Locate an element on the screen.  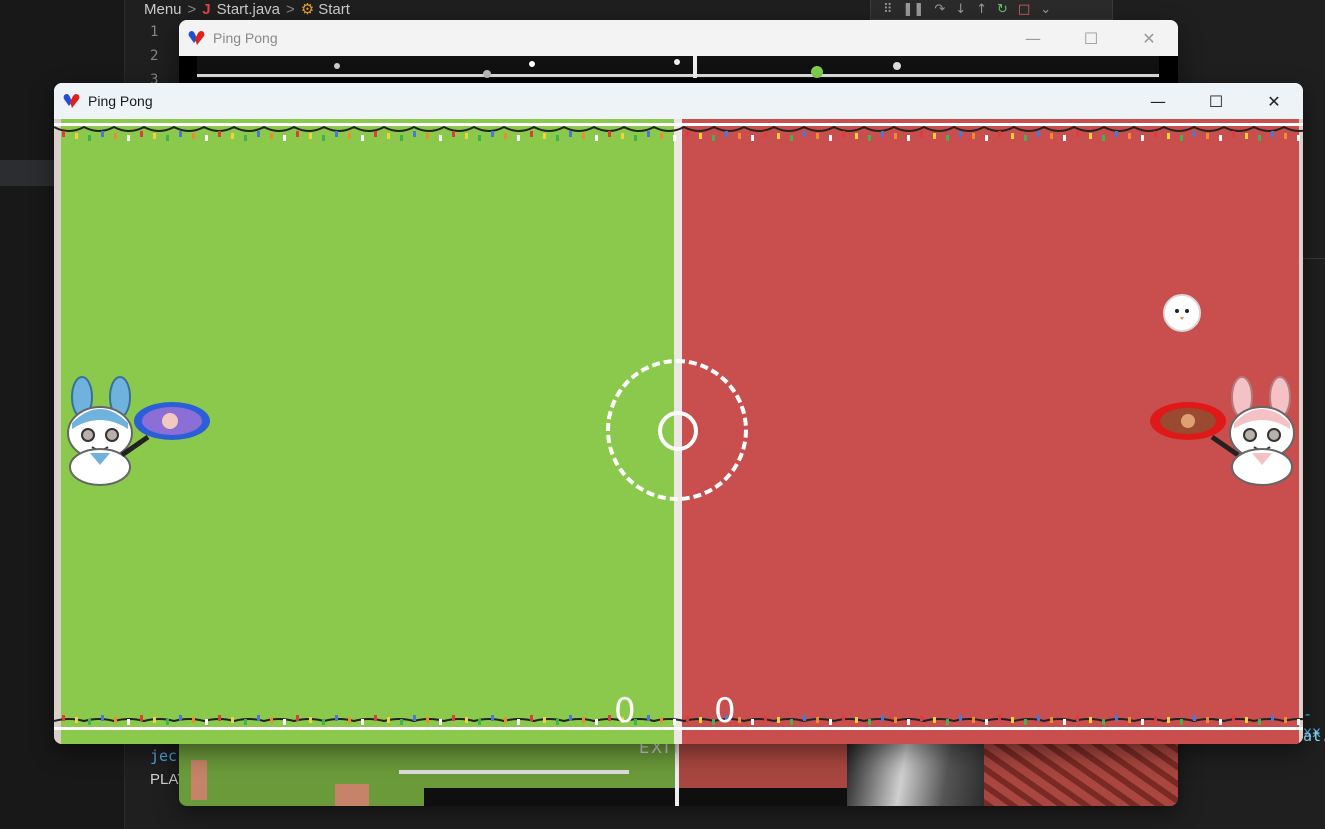
step-into-icon: ↓ is located at coordinates (960, 9).